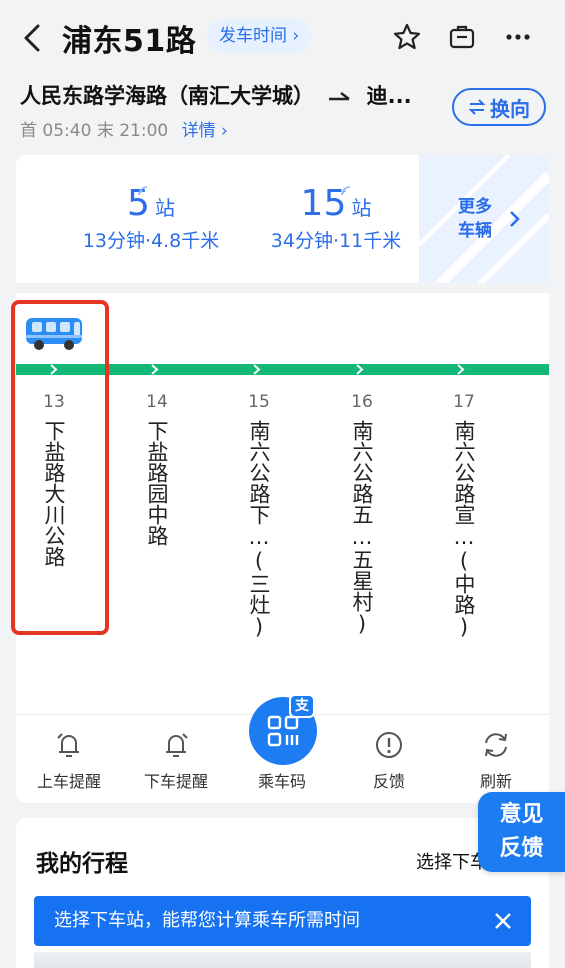 This screenshot has width=565, height=968. What do you see at coordinates (157, 402) in the screenshot?
I see `stop-index: 14` at bounding box center [157, 402].